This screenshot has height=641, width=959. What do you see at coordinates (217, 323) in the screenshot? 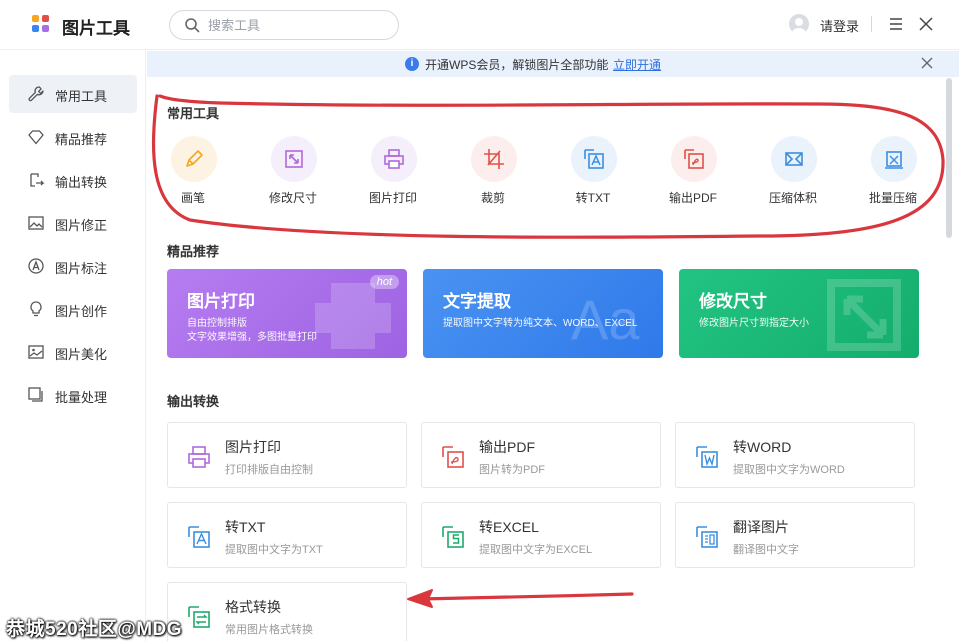
I see `feature-desc-line: 自由控制排版` at bounding box center [217, 323].